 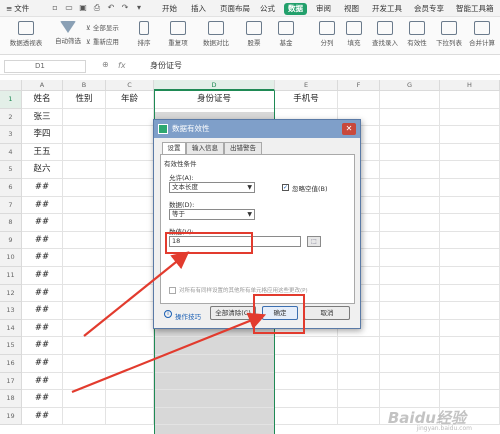 What do you see at coordinates (429, 9) in the screenshot?
I see `tab-member: 会员专享` at bounding box center [429, 9].